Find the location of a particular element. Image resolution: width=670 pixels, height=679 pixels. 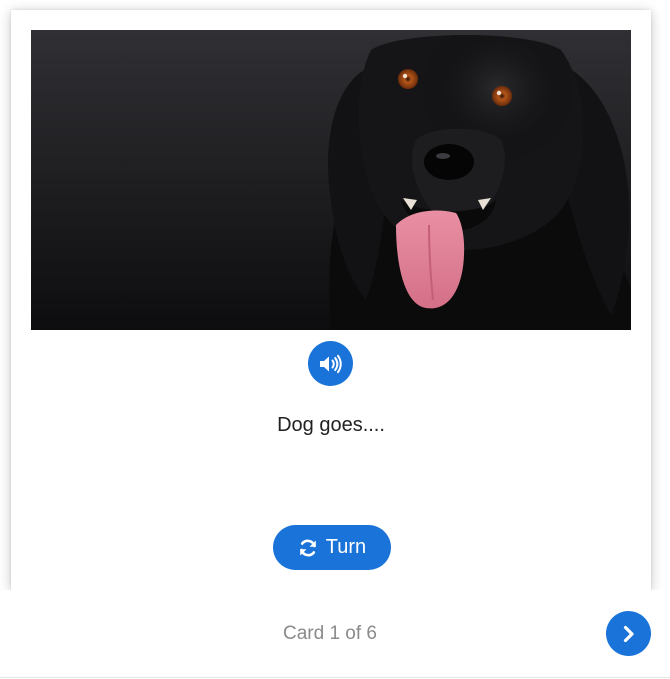

turn-card-button: Turn is located at coordinates (332, 547).